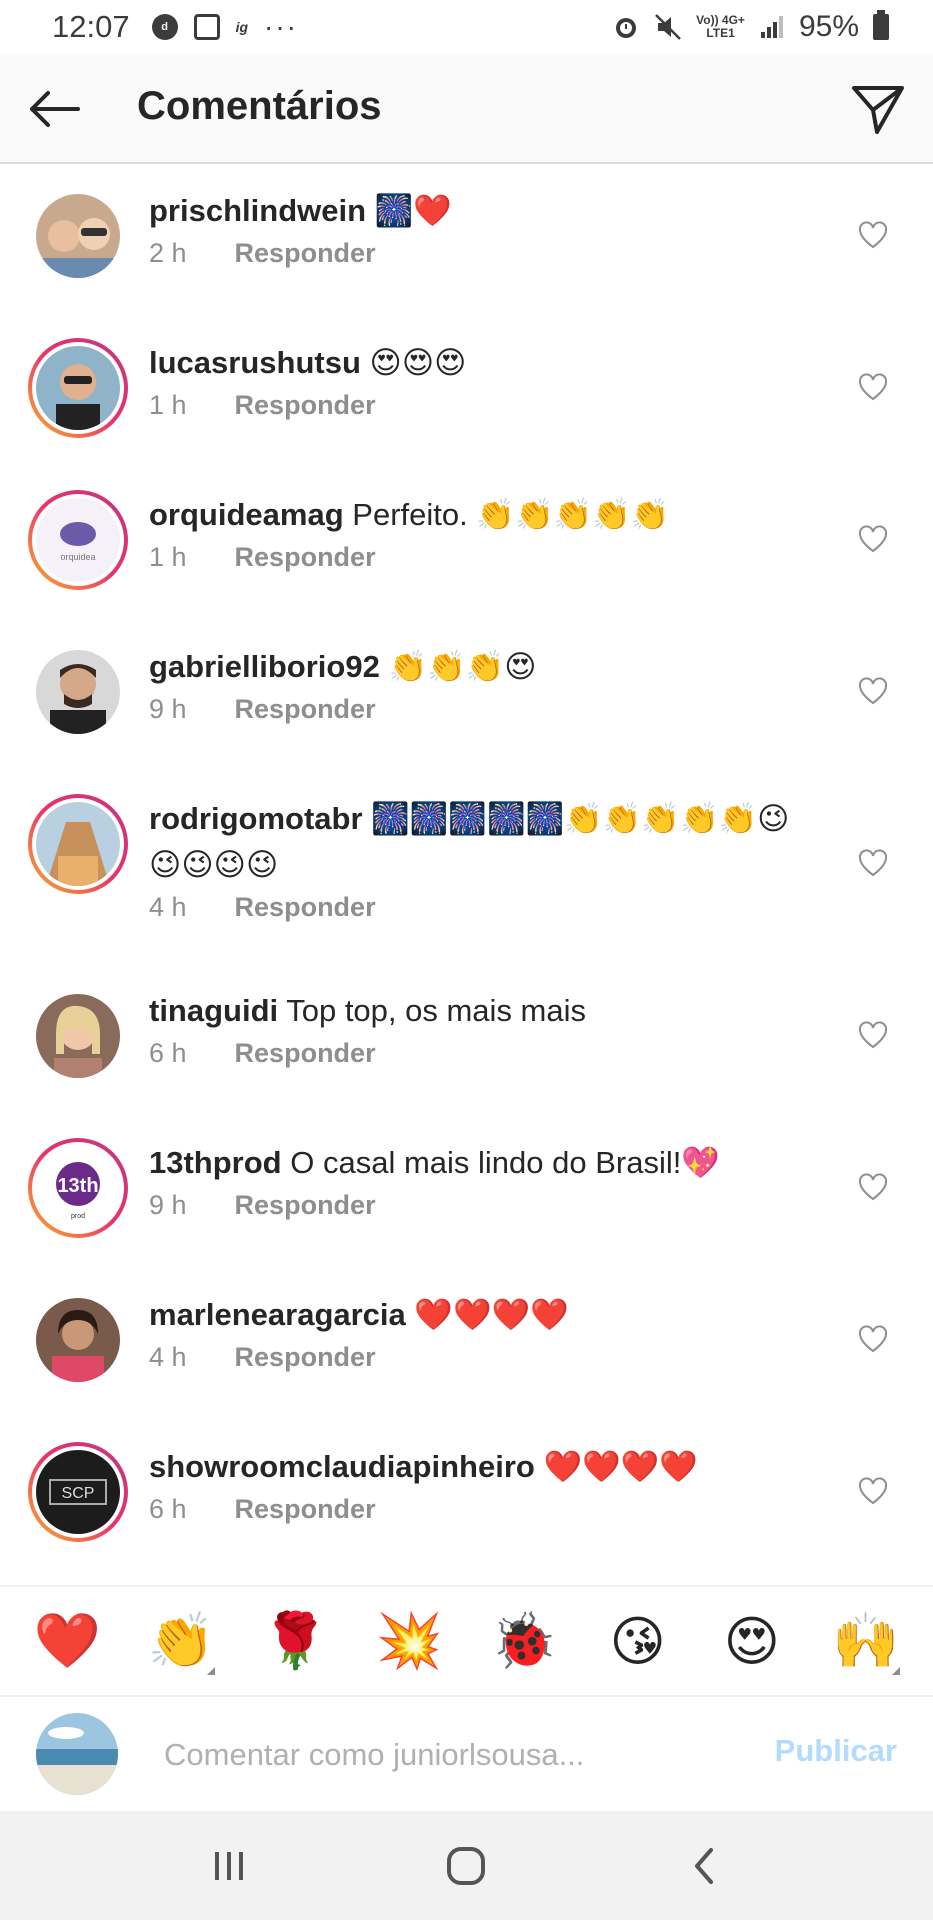 The width and height of the screenshot is (933, 1920). I want to click on comment-text: marlenearagarcia ❤️❤️❤️❤️, so click(479, 1315).